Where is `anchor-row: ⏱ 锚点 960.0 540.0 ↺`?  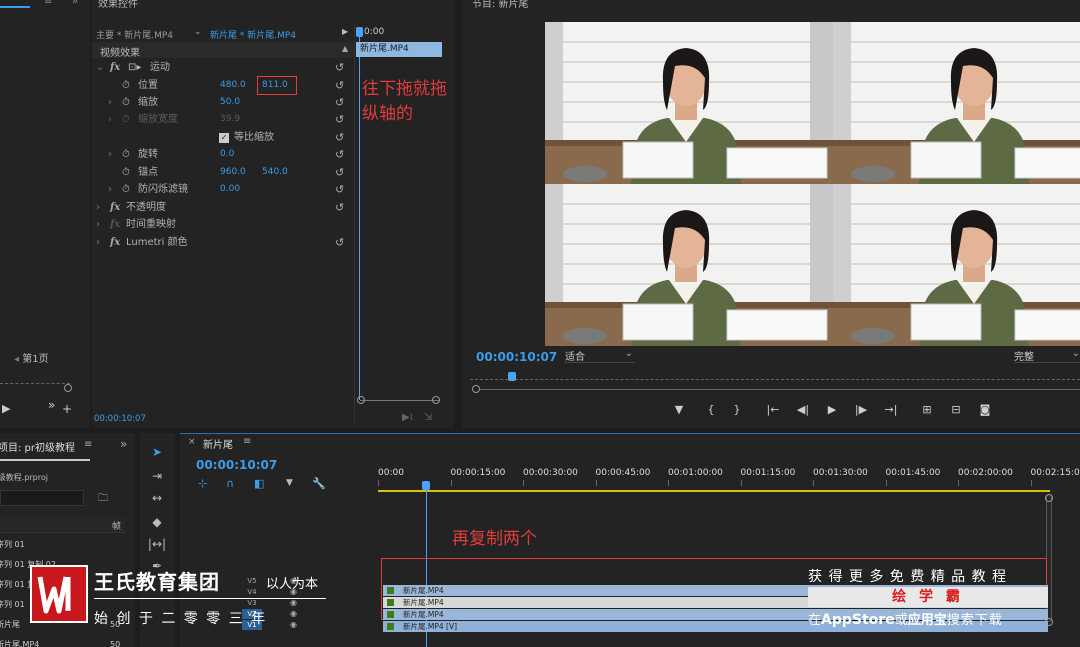 anchor-row: ⏱ 锚点 960.0 540.0 ↺ is located at coordinates (273, 172).